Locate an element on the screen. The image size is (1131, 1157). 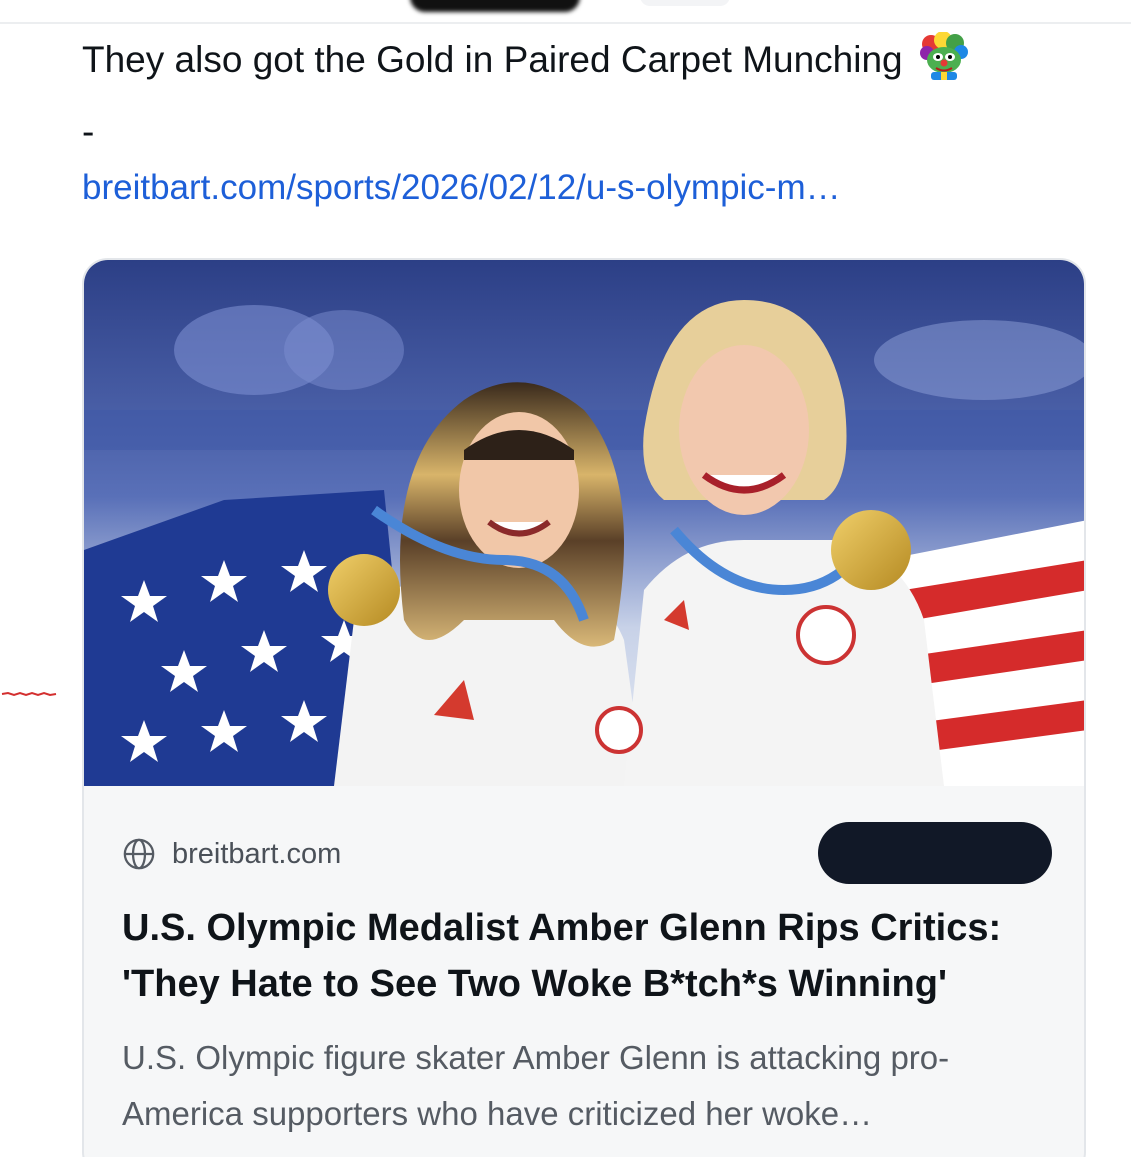
stray-red-marks is located at coordinates (29, 694).